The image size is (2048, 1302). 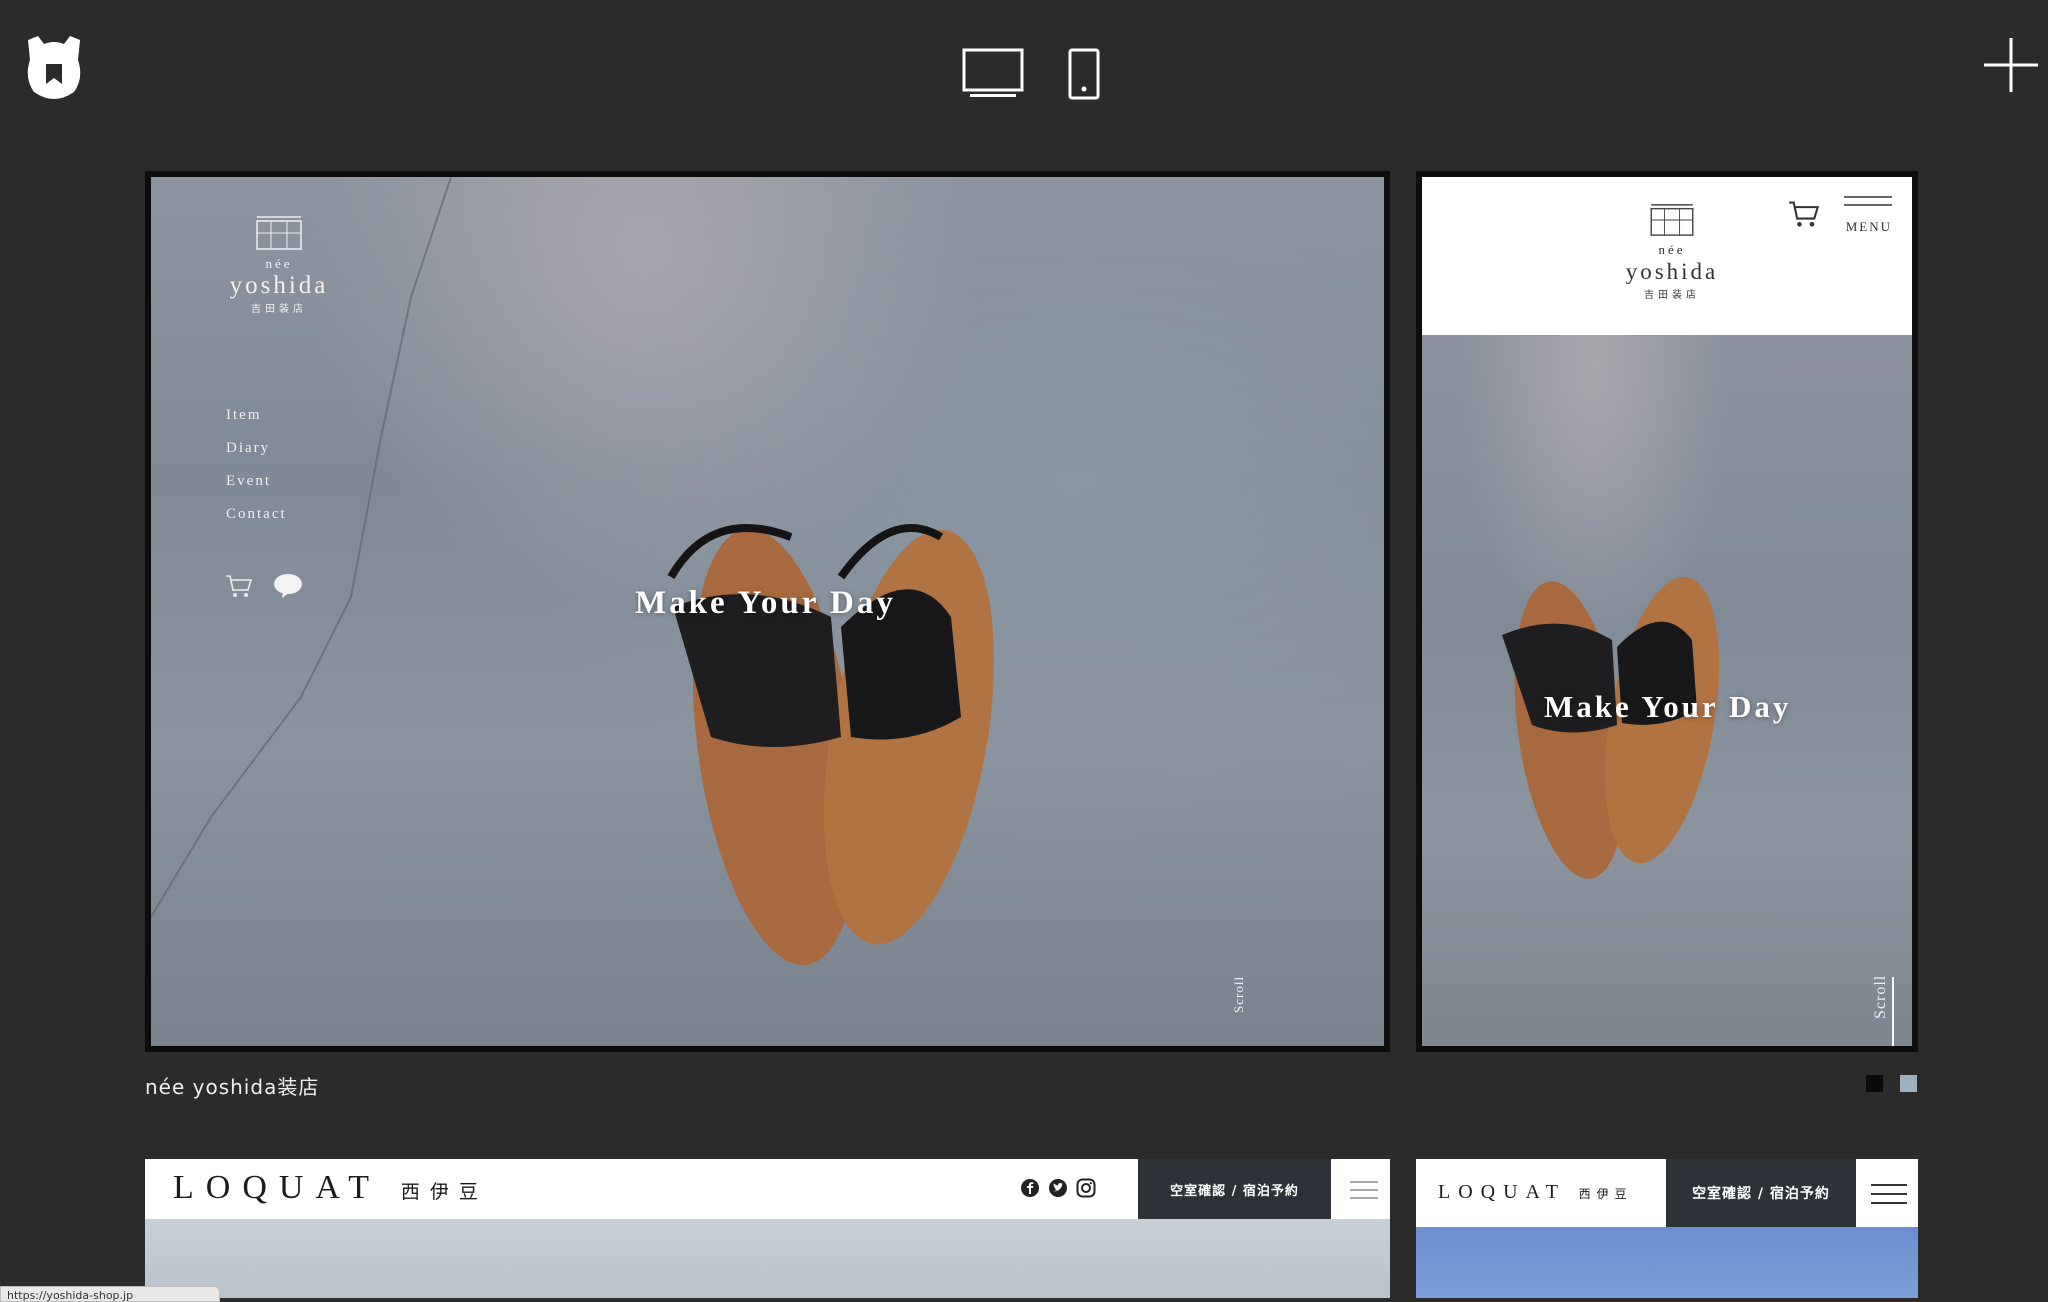 I want to click on site-nav: Item Diary Event Contact, so click(x=256, y=473).